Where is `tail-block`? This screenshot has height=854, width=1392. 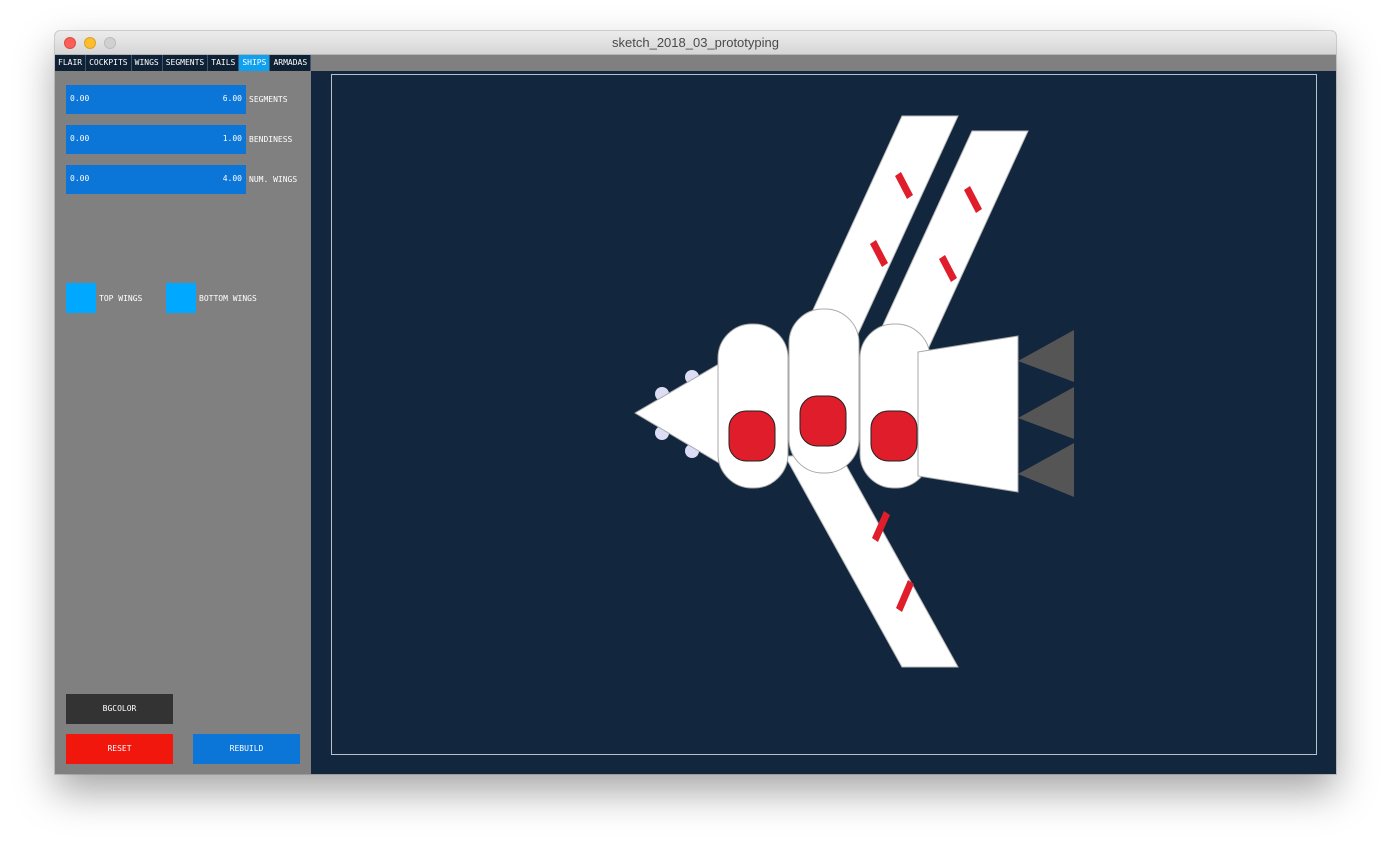
tail-block is located at coordinates (968, 414).